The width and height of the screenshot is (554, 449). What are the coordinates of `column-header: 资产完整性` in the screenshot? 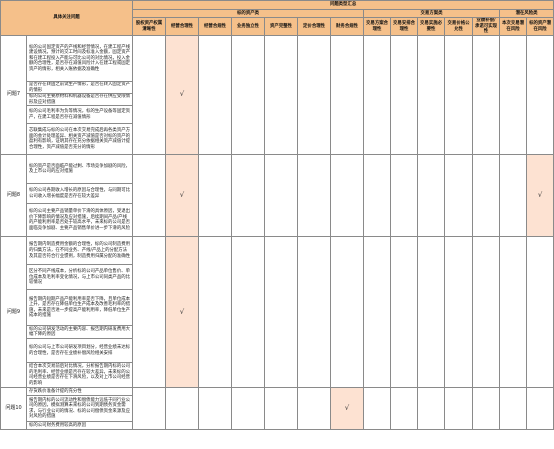 It's located at (281, 26).